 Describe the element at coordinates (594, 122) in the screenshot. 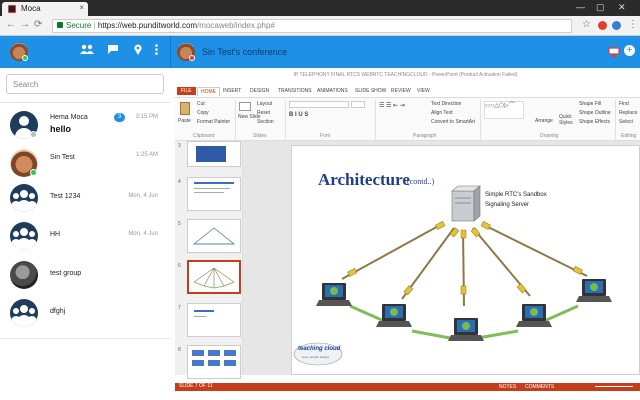

I see `shape-effects-button: Shape Effects` at that location.